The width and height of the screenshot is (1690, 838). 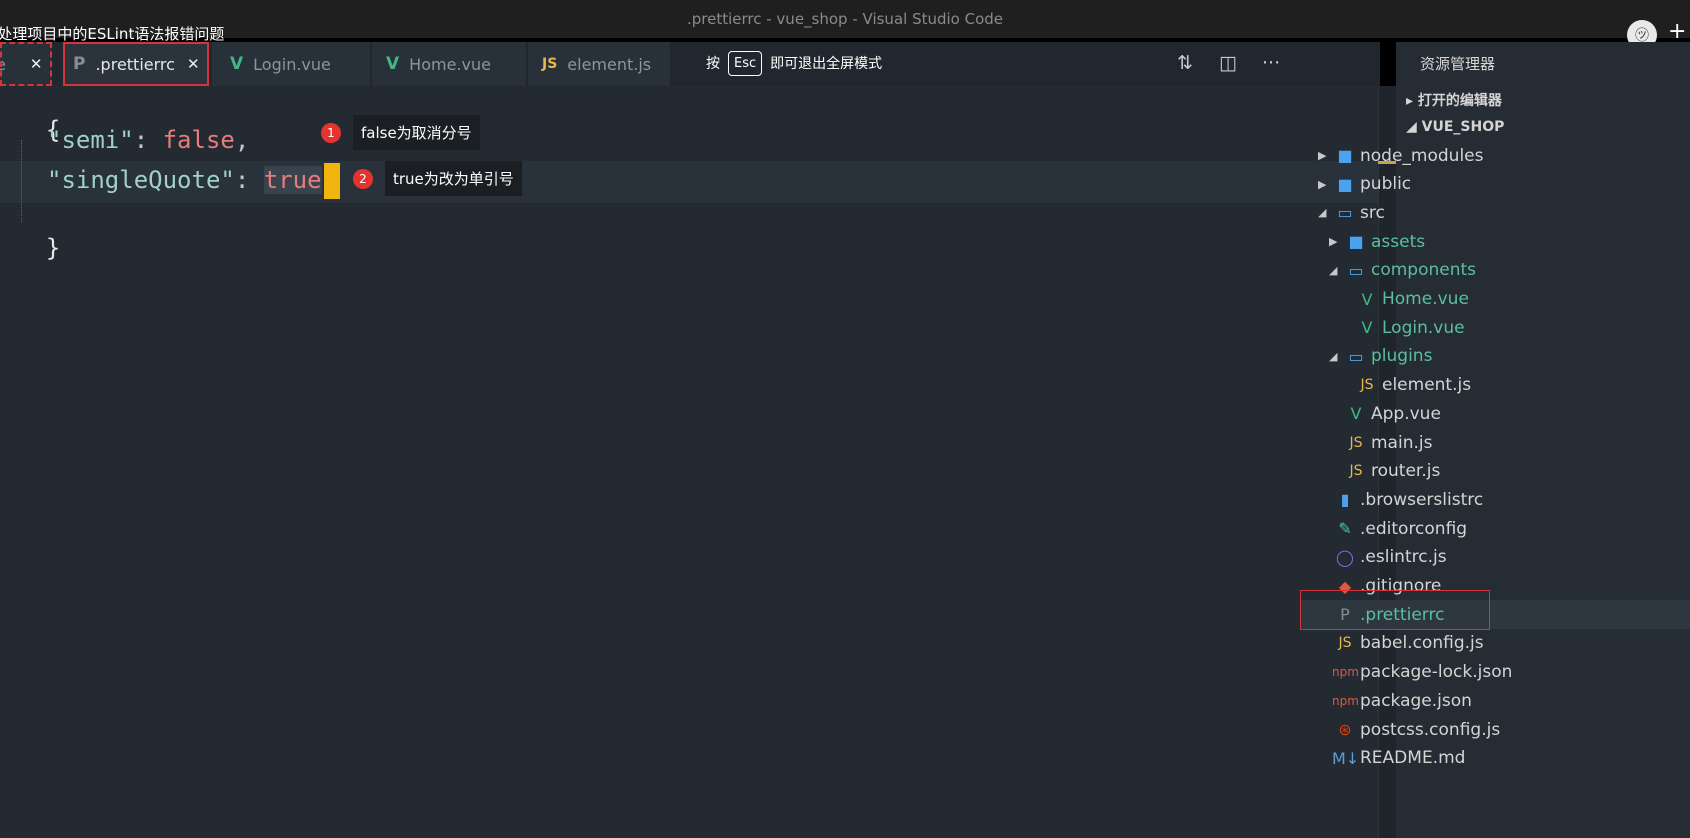 I want to click on tab-home-vue: V Home.vue, so click(x=449, y=64).